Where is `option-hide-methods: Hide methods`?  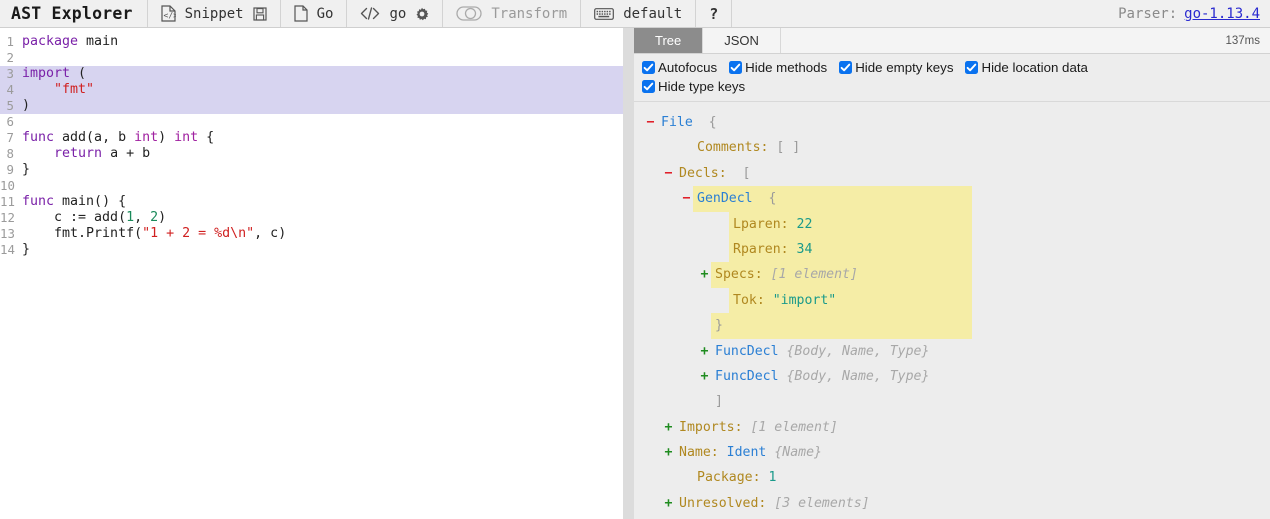
option-hide-methods: Hide methods is located at coordinates (778, 67).